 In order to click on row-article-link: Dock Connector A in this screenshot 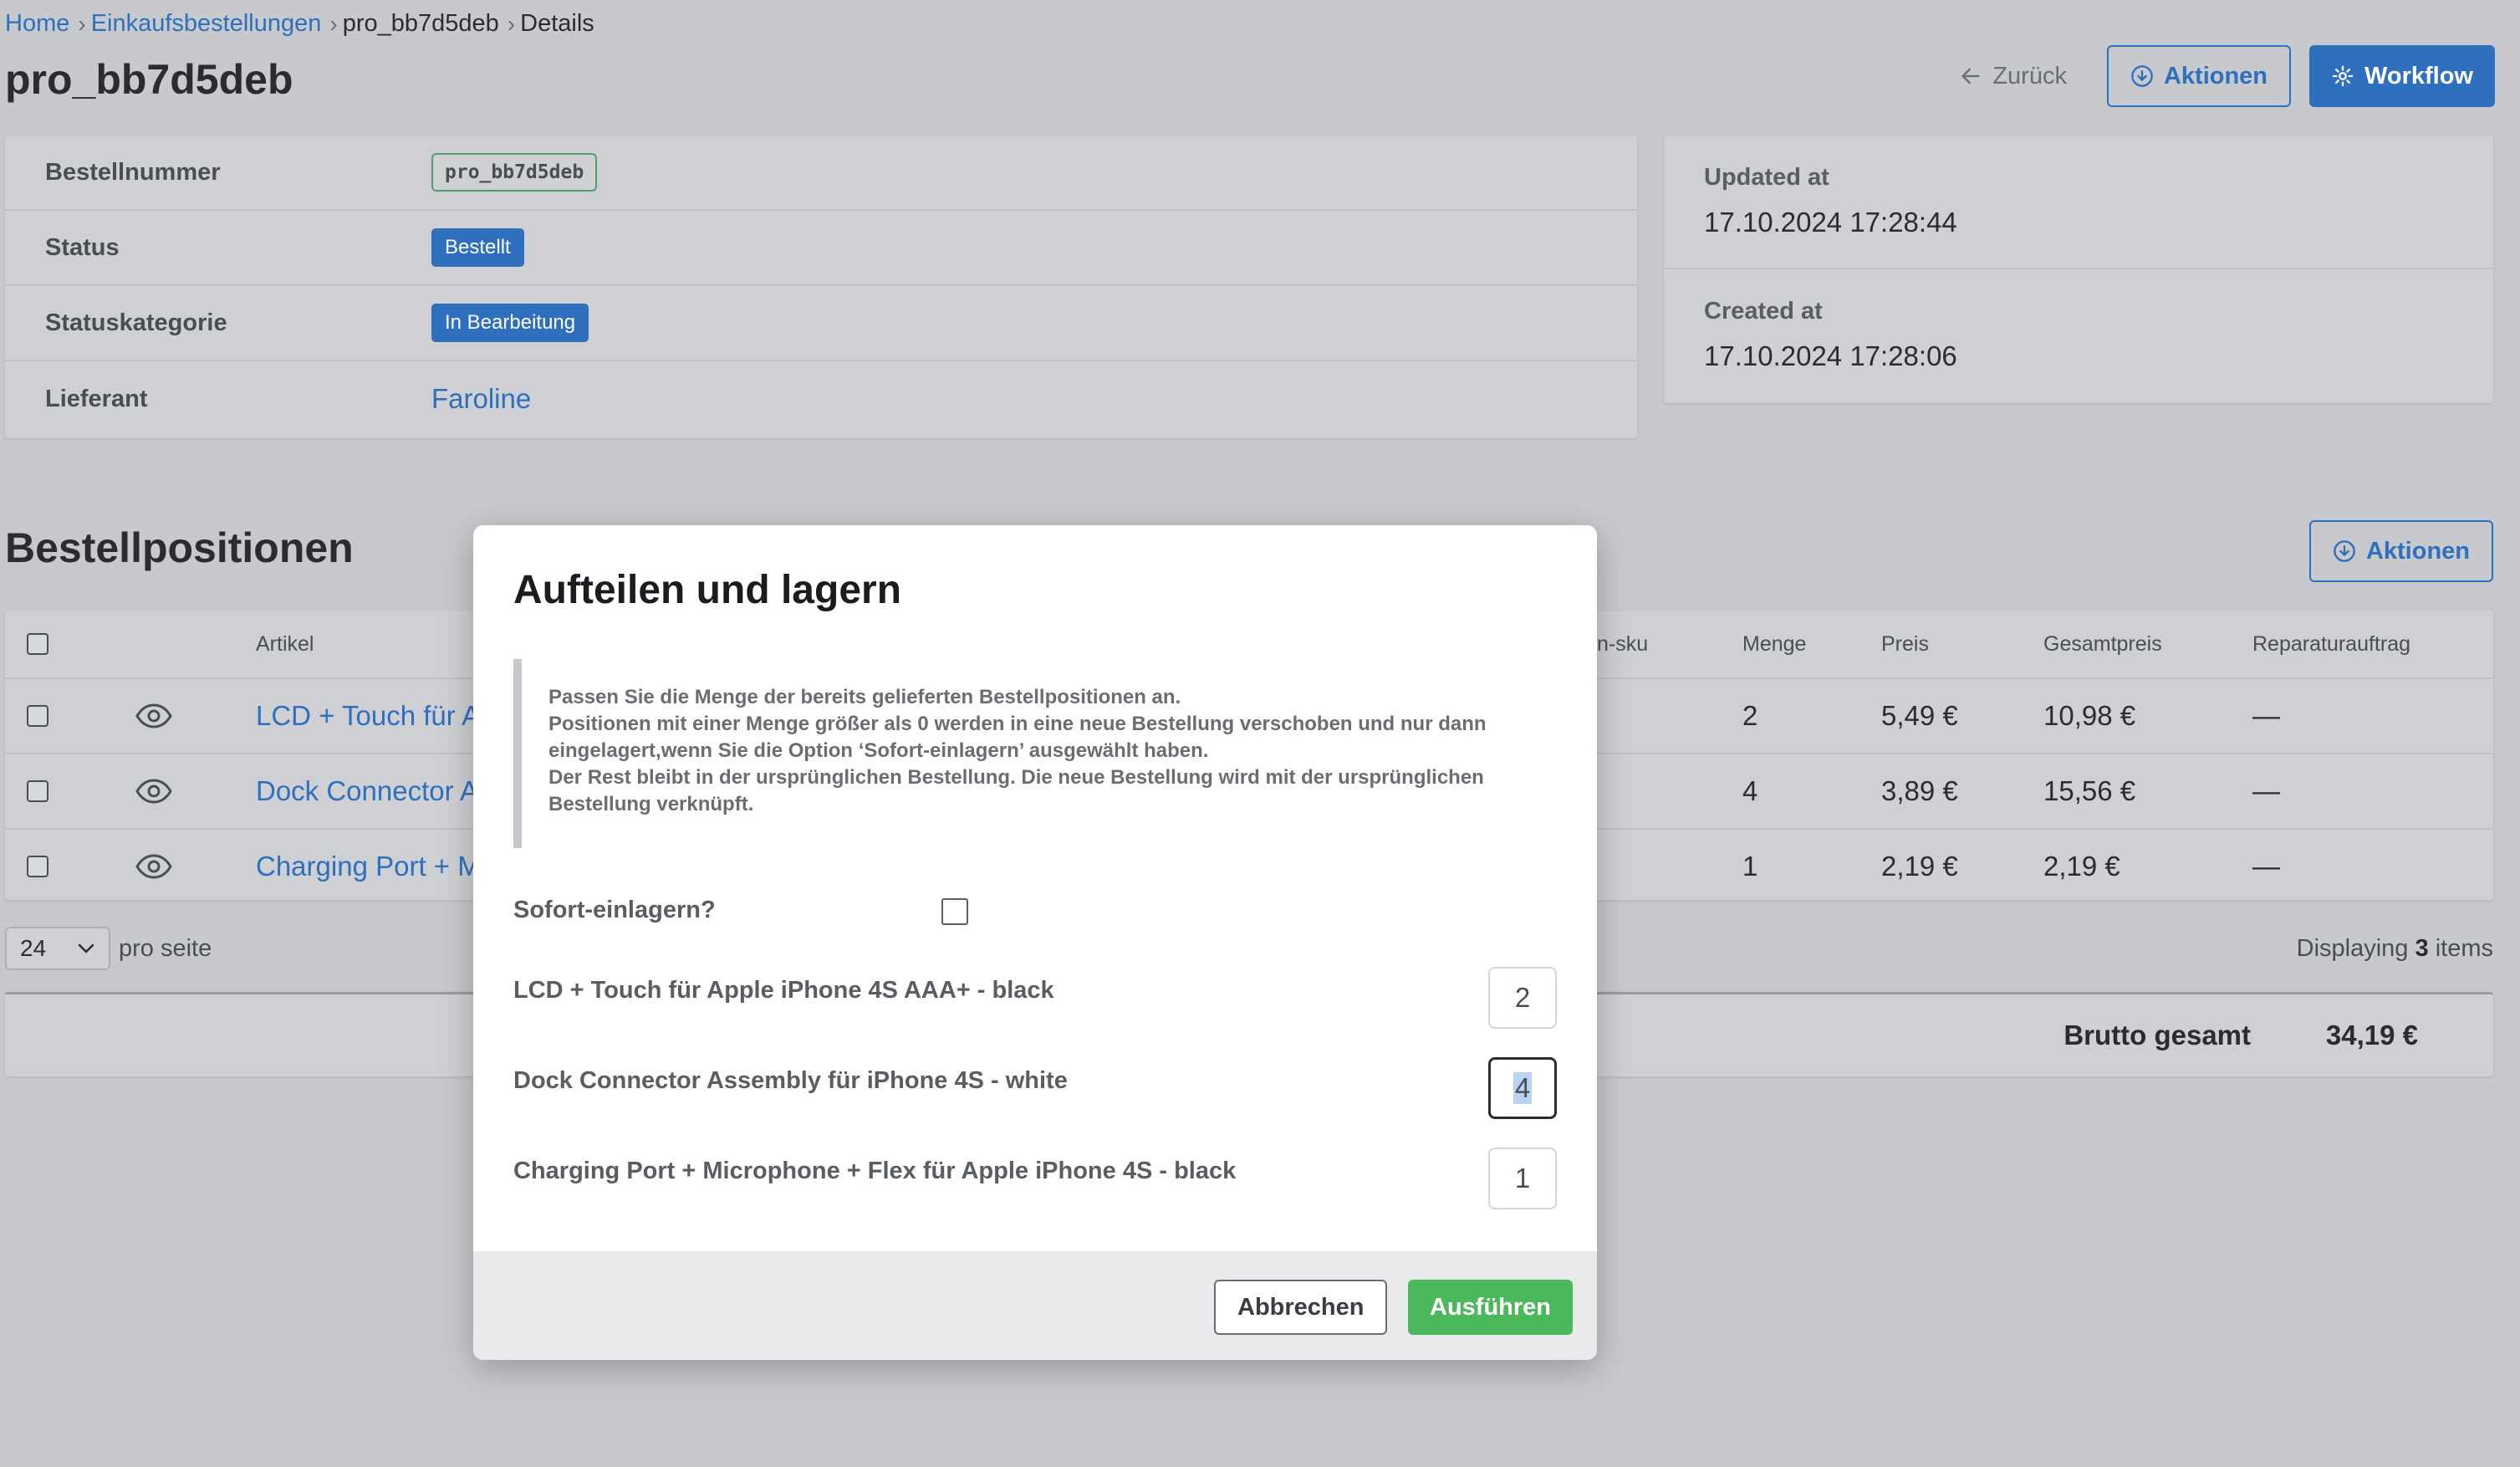, I will do `click(367, 791)`.